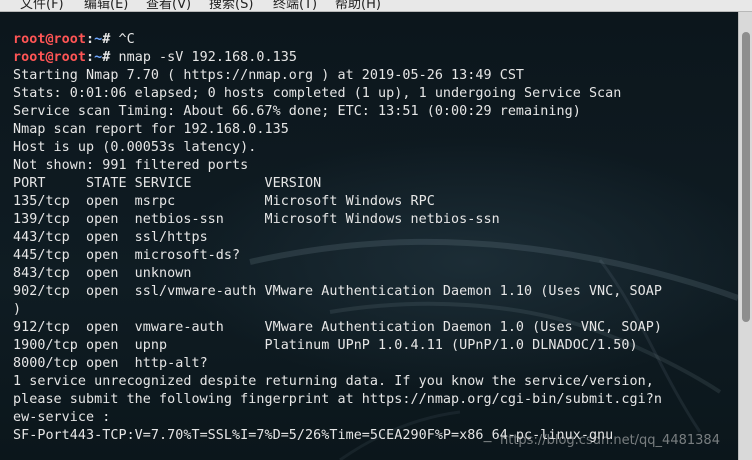  Describe the element at coordinates (102, 273) in the screenshot. I see `output-line: 843/tcp open unknown` at that location.